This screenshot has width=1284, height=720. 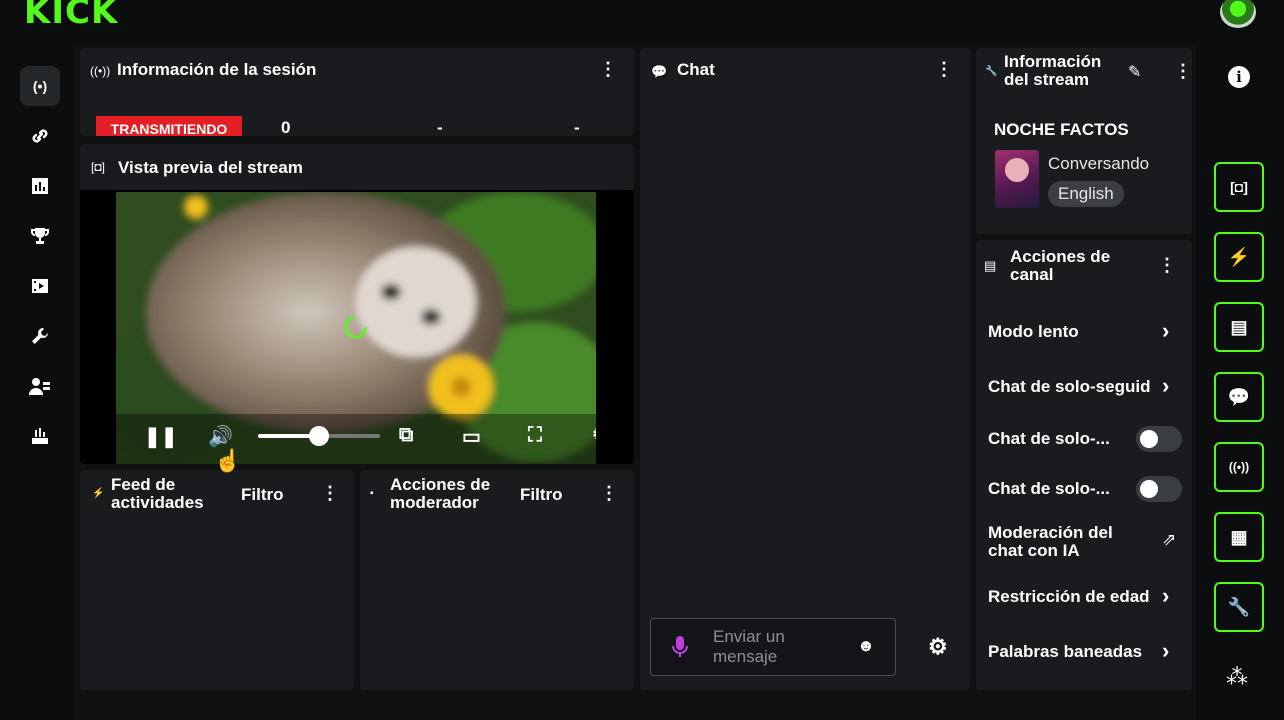 What do you see at coordinates (1050, 532) in the screenshot?
I see `action-label: Moderación del` at bounding box center [1050, 532].